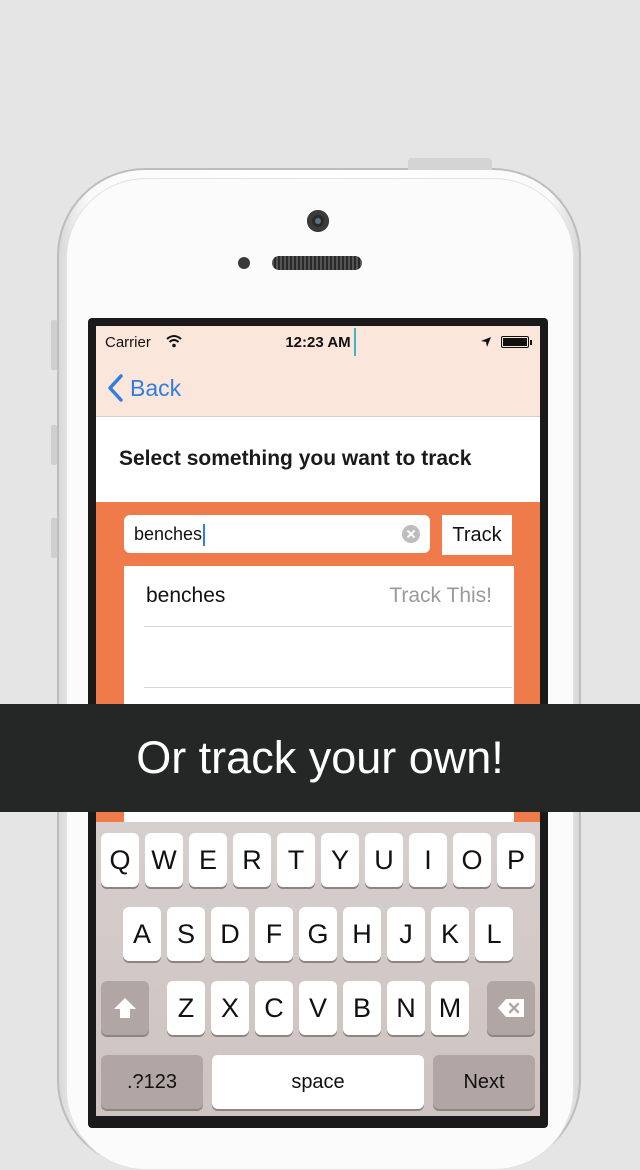  What do you see at coordinates (328, 657) in the screenshot?
I see `list-item` at bounding box center [328, 657].